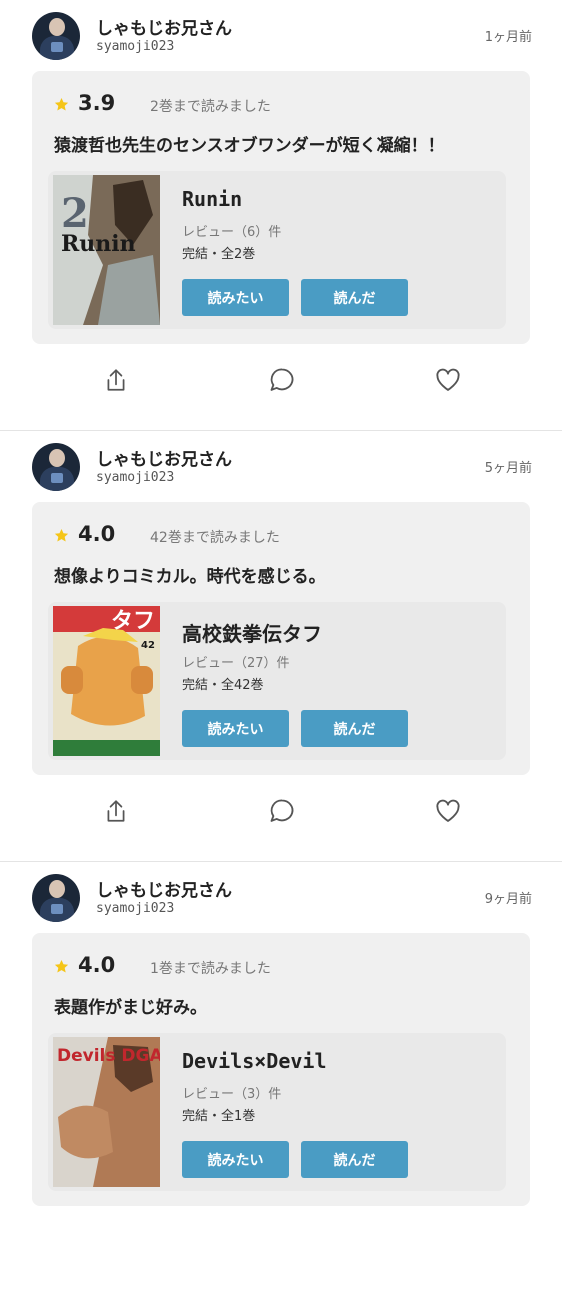  I want to click on reading-progress: 2巻まで読みました, so click(210, 107).